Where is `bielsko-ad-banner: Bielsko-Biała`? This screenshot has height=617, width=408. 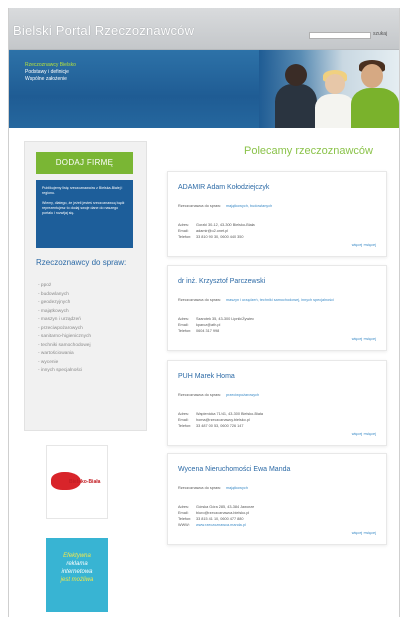 bielsko-ad-banner: Bielsko-Biała is located at coordinates (77, 482).